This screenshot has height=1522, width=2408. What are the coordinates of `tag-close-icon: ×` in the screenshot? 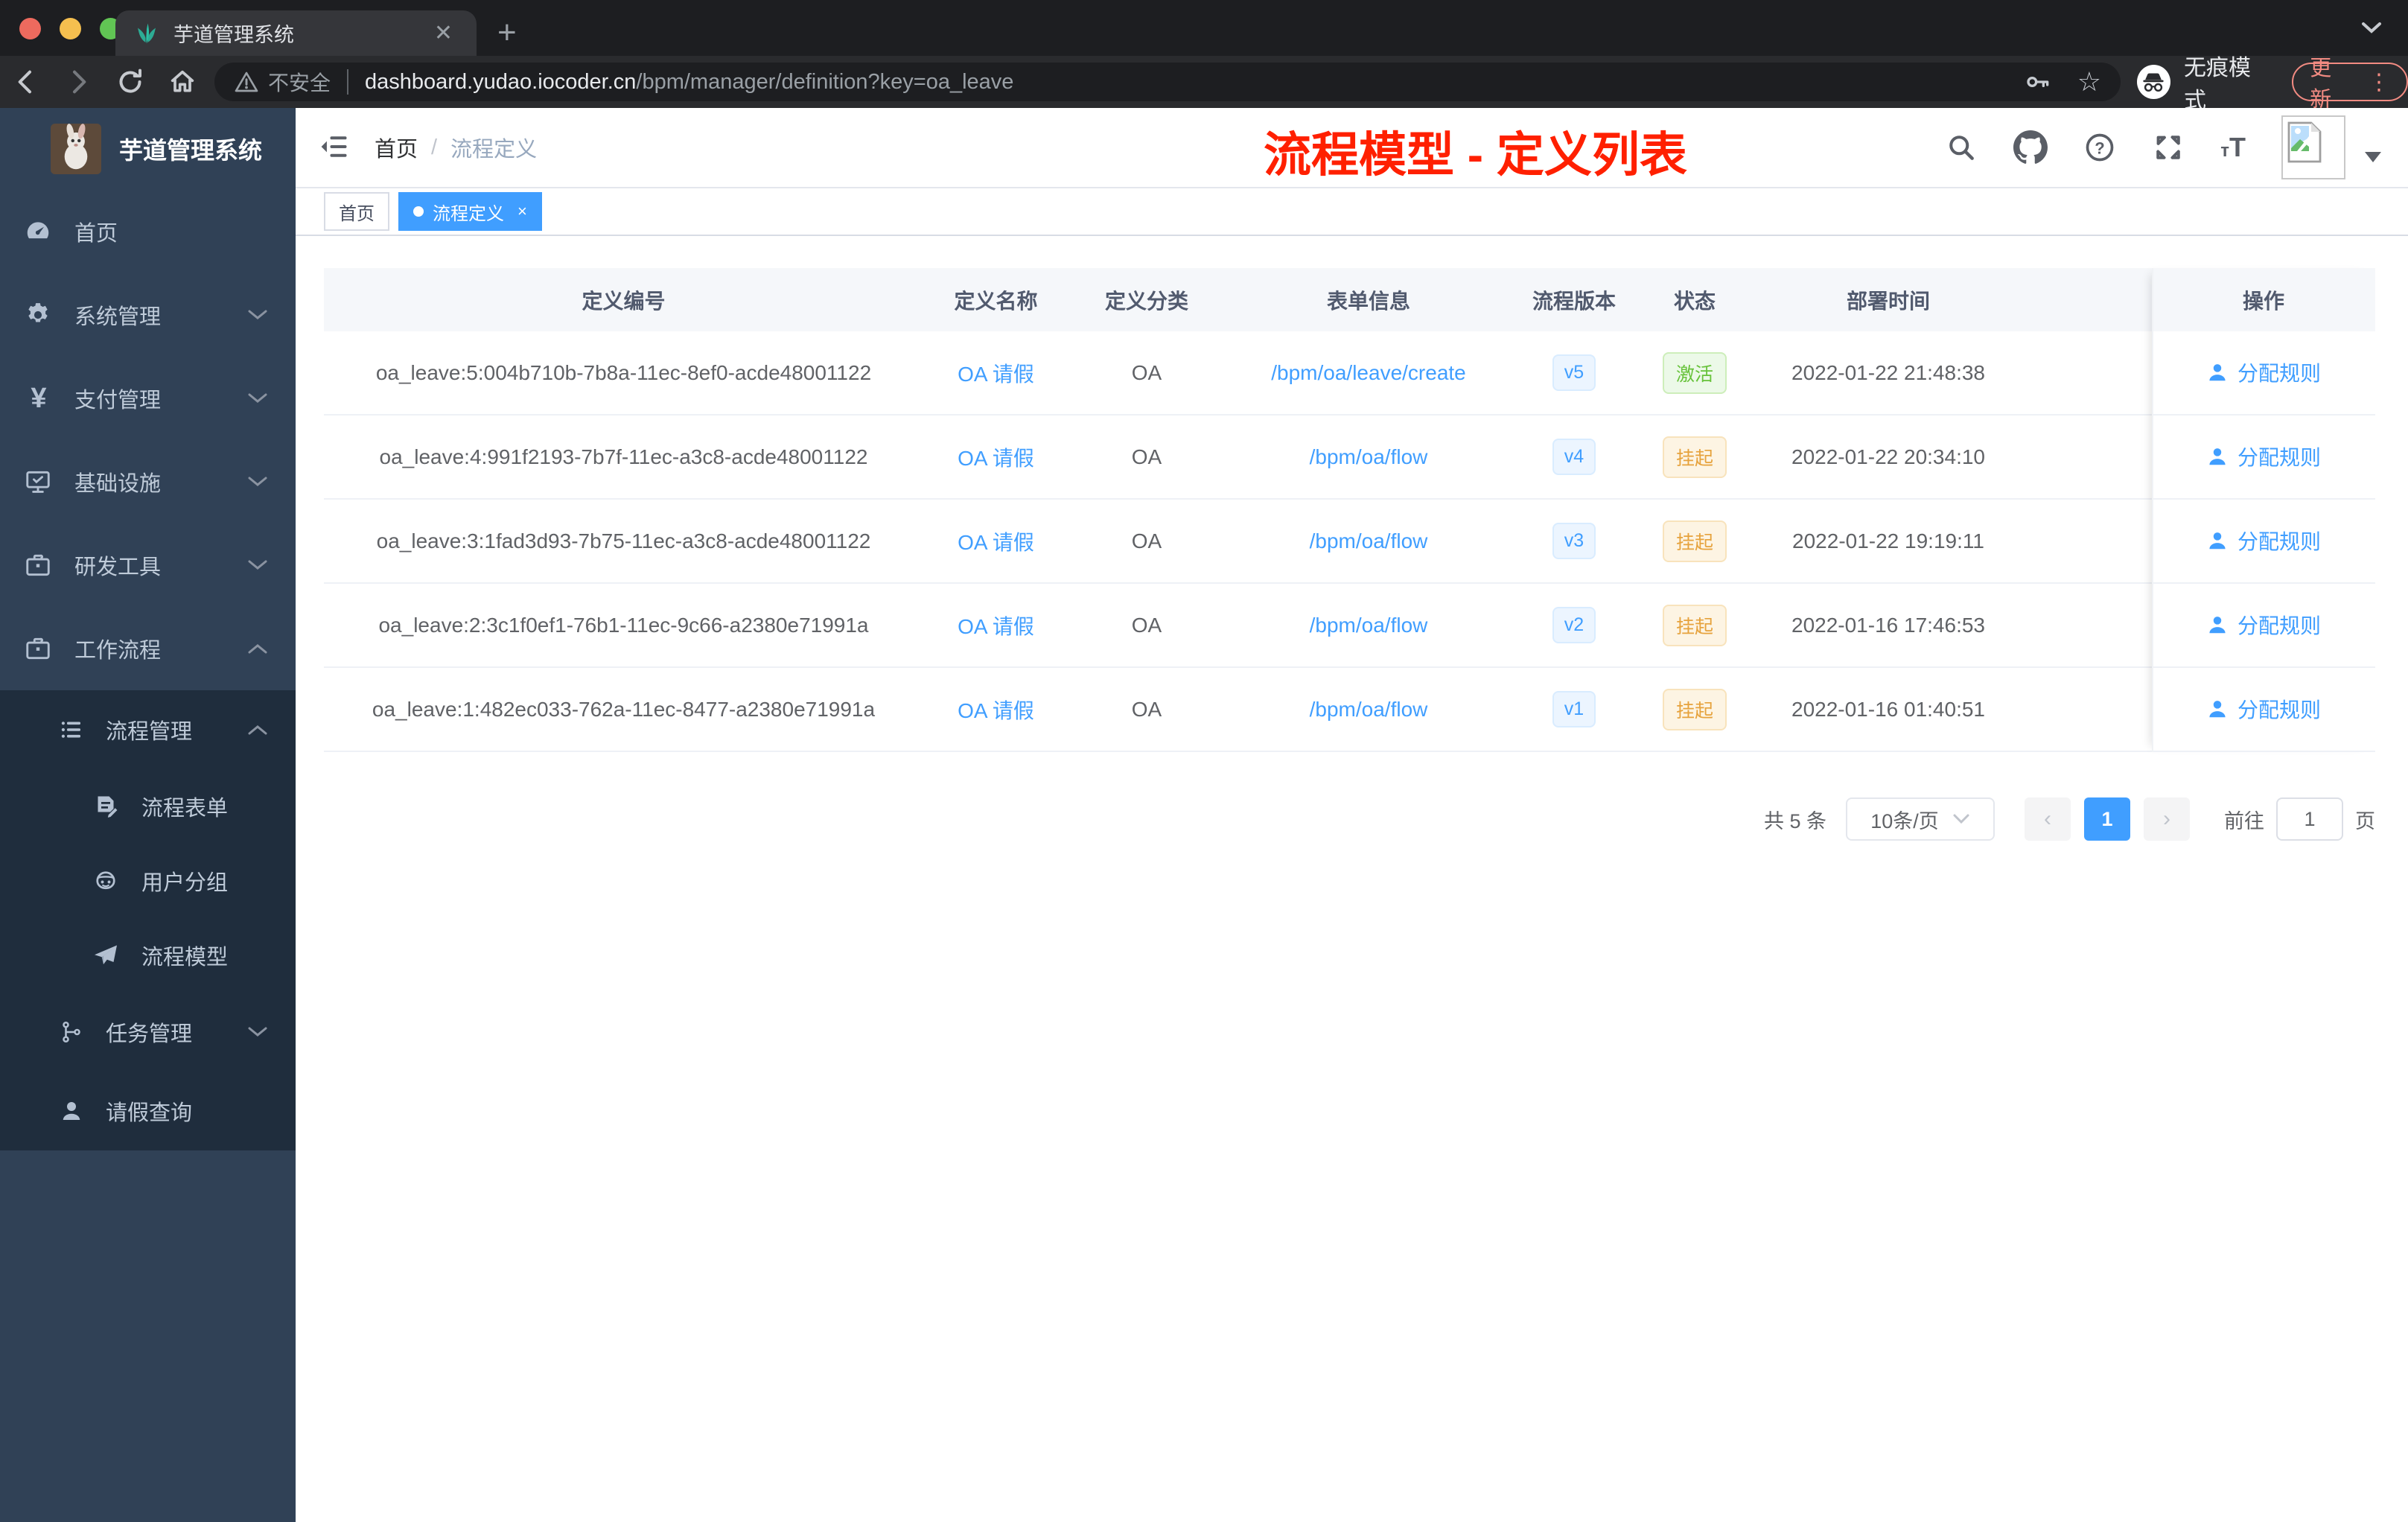 It's located at (522, 211).